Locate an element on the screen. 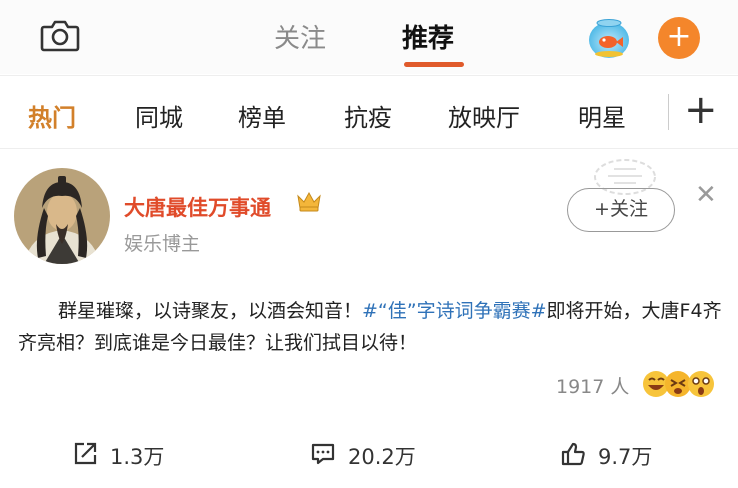 The width and height of the screenshot is (738, 488). follow-button: +关注 is located at coordinates (621, 210).